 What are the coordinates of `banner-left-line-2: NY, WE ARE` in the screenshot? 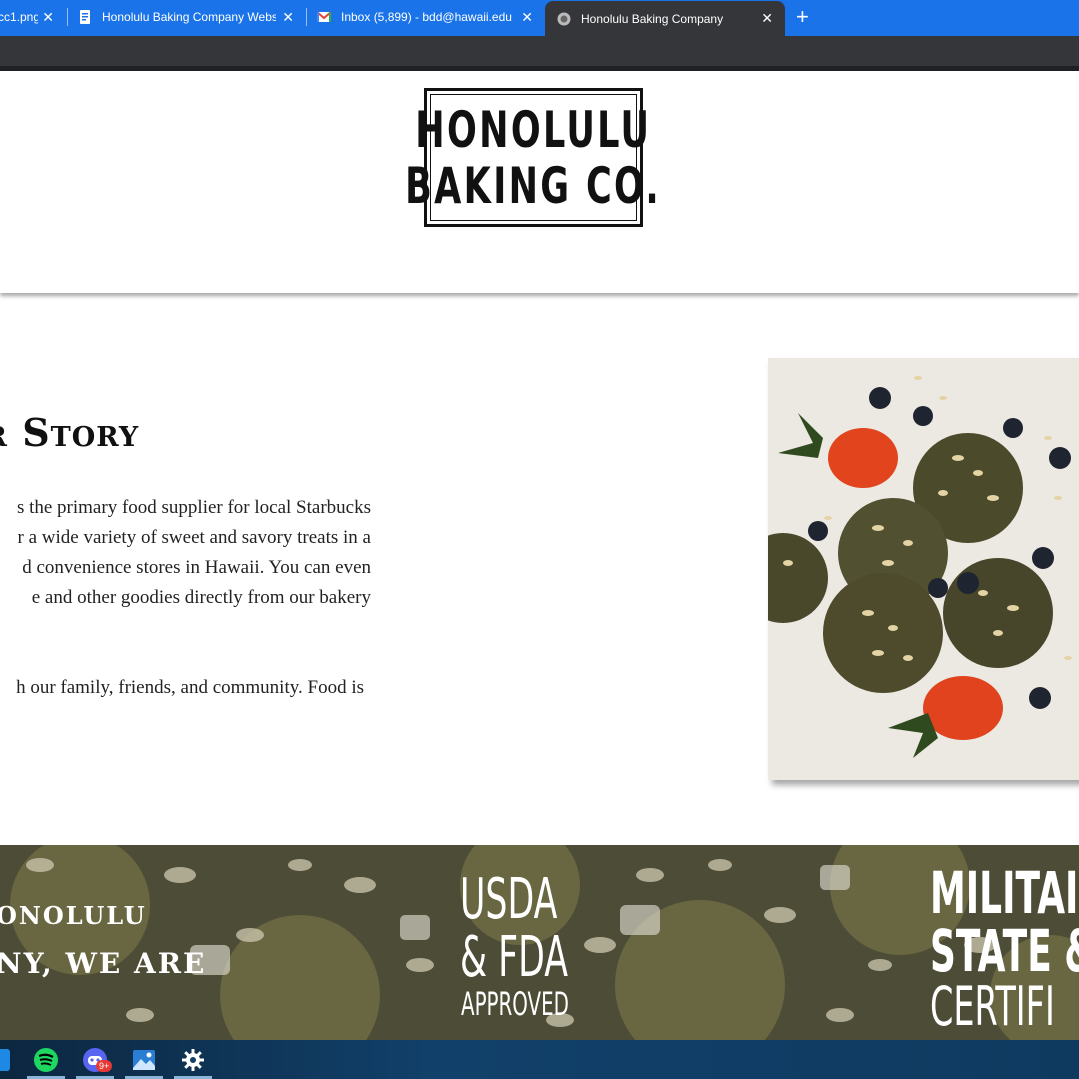 It's located at (103, 963).